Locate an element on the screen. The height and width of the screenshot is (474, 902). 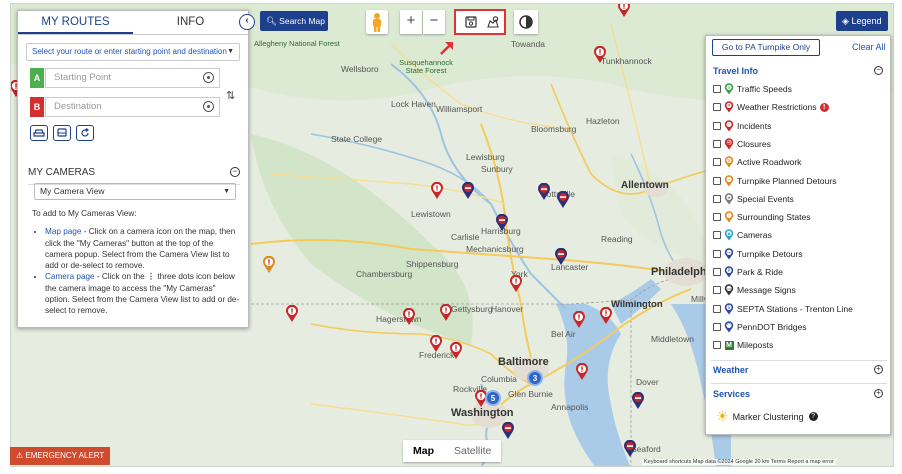
help-icon: ? is located at coordinates (813, 416).